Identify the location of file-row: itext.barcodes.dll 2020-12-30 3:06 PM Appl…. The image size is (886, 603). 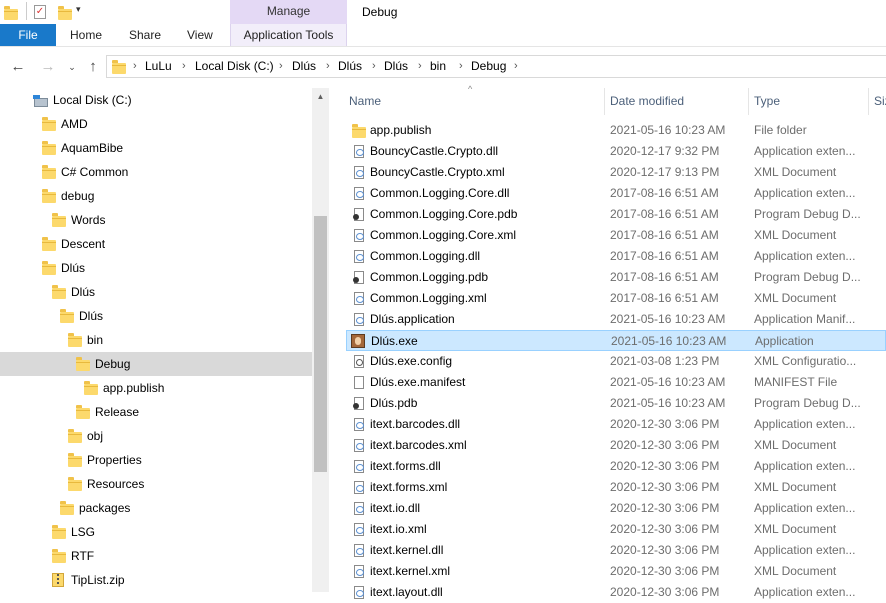
(616, 424).